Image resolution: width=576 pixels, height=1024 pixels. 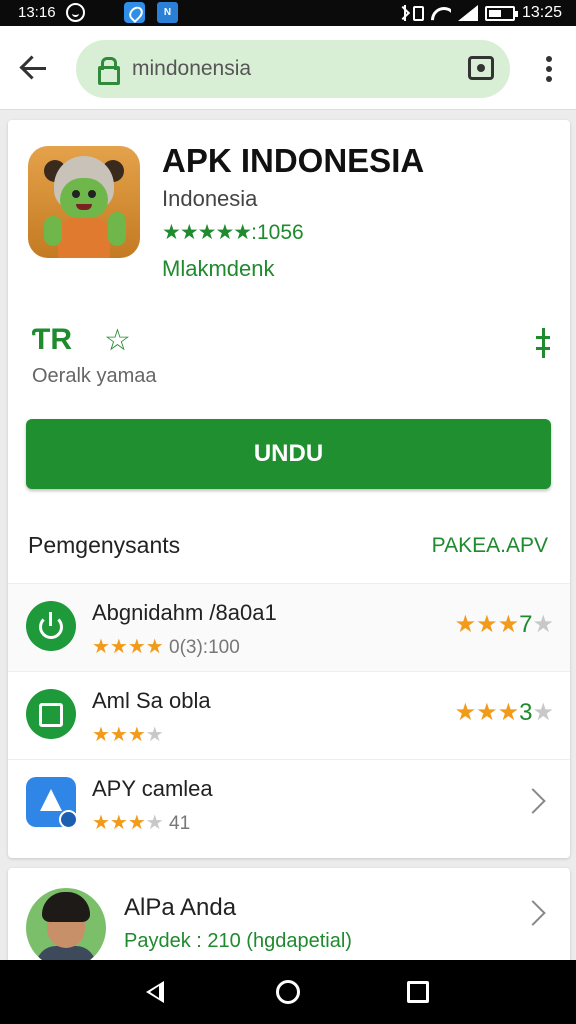 I want to click on rating-stars: ★★★★★, so click(x=207, y=232).